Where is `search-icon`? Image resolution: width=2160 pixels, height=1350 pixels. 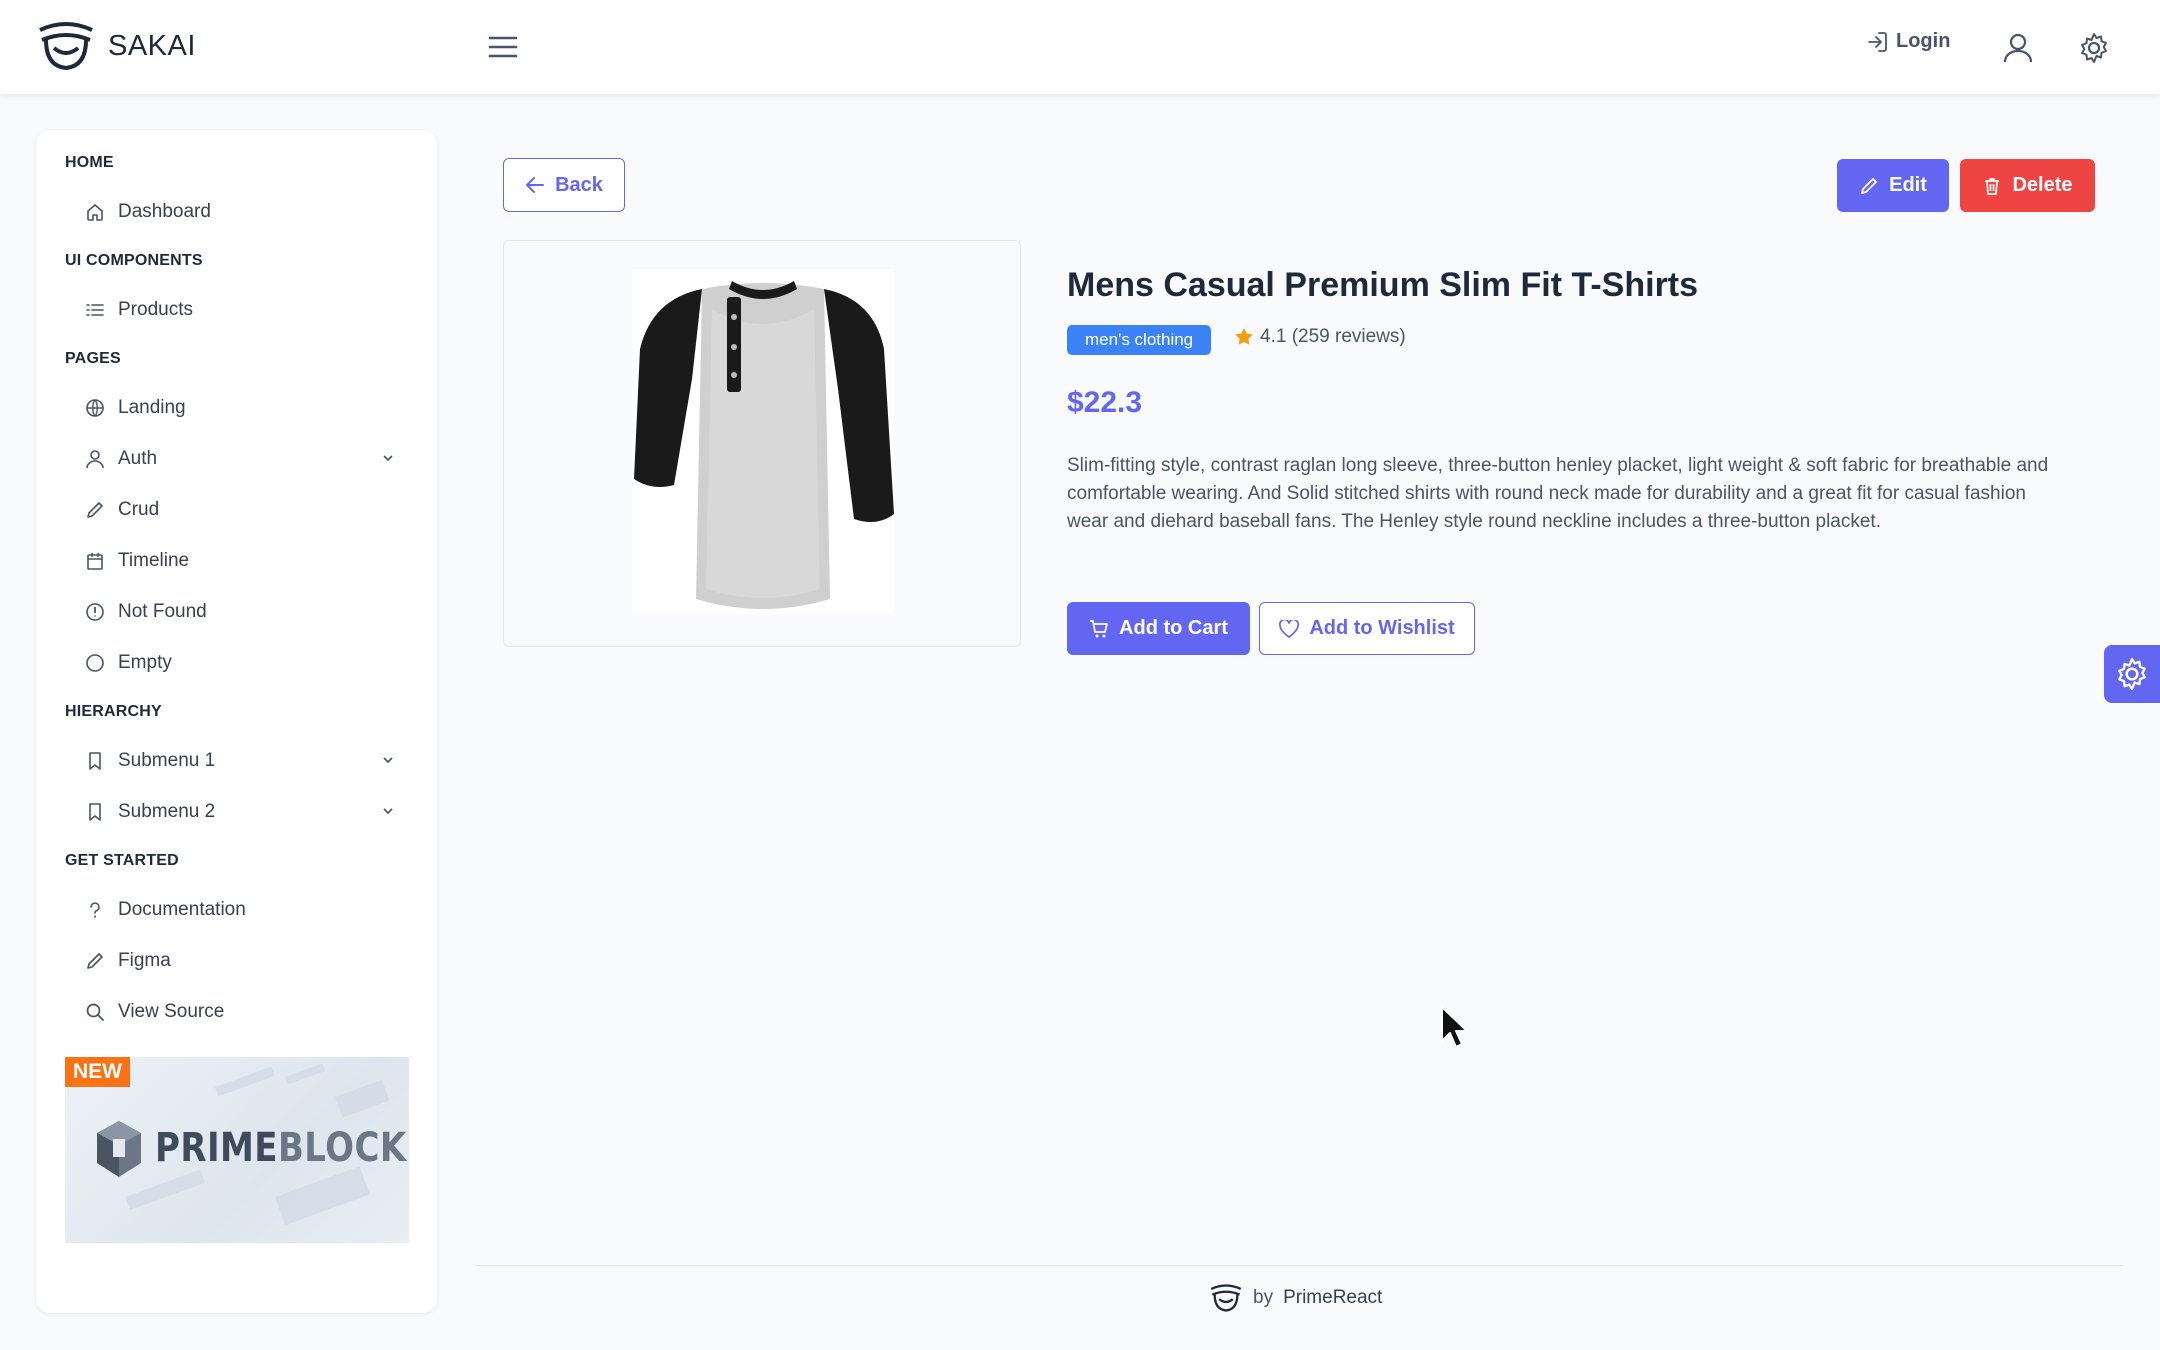 search-icon is located at coordinates (95, 1012).